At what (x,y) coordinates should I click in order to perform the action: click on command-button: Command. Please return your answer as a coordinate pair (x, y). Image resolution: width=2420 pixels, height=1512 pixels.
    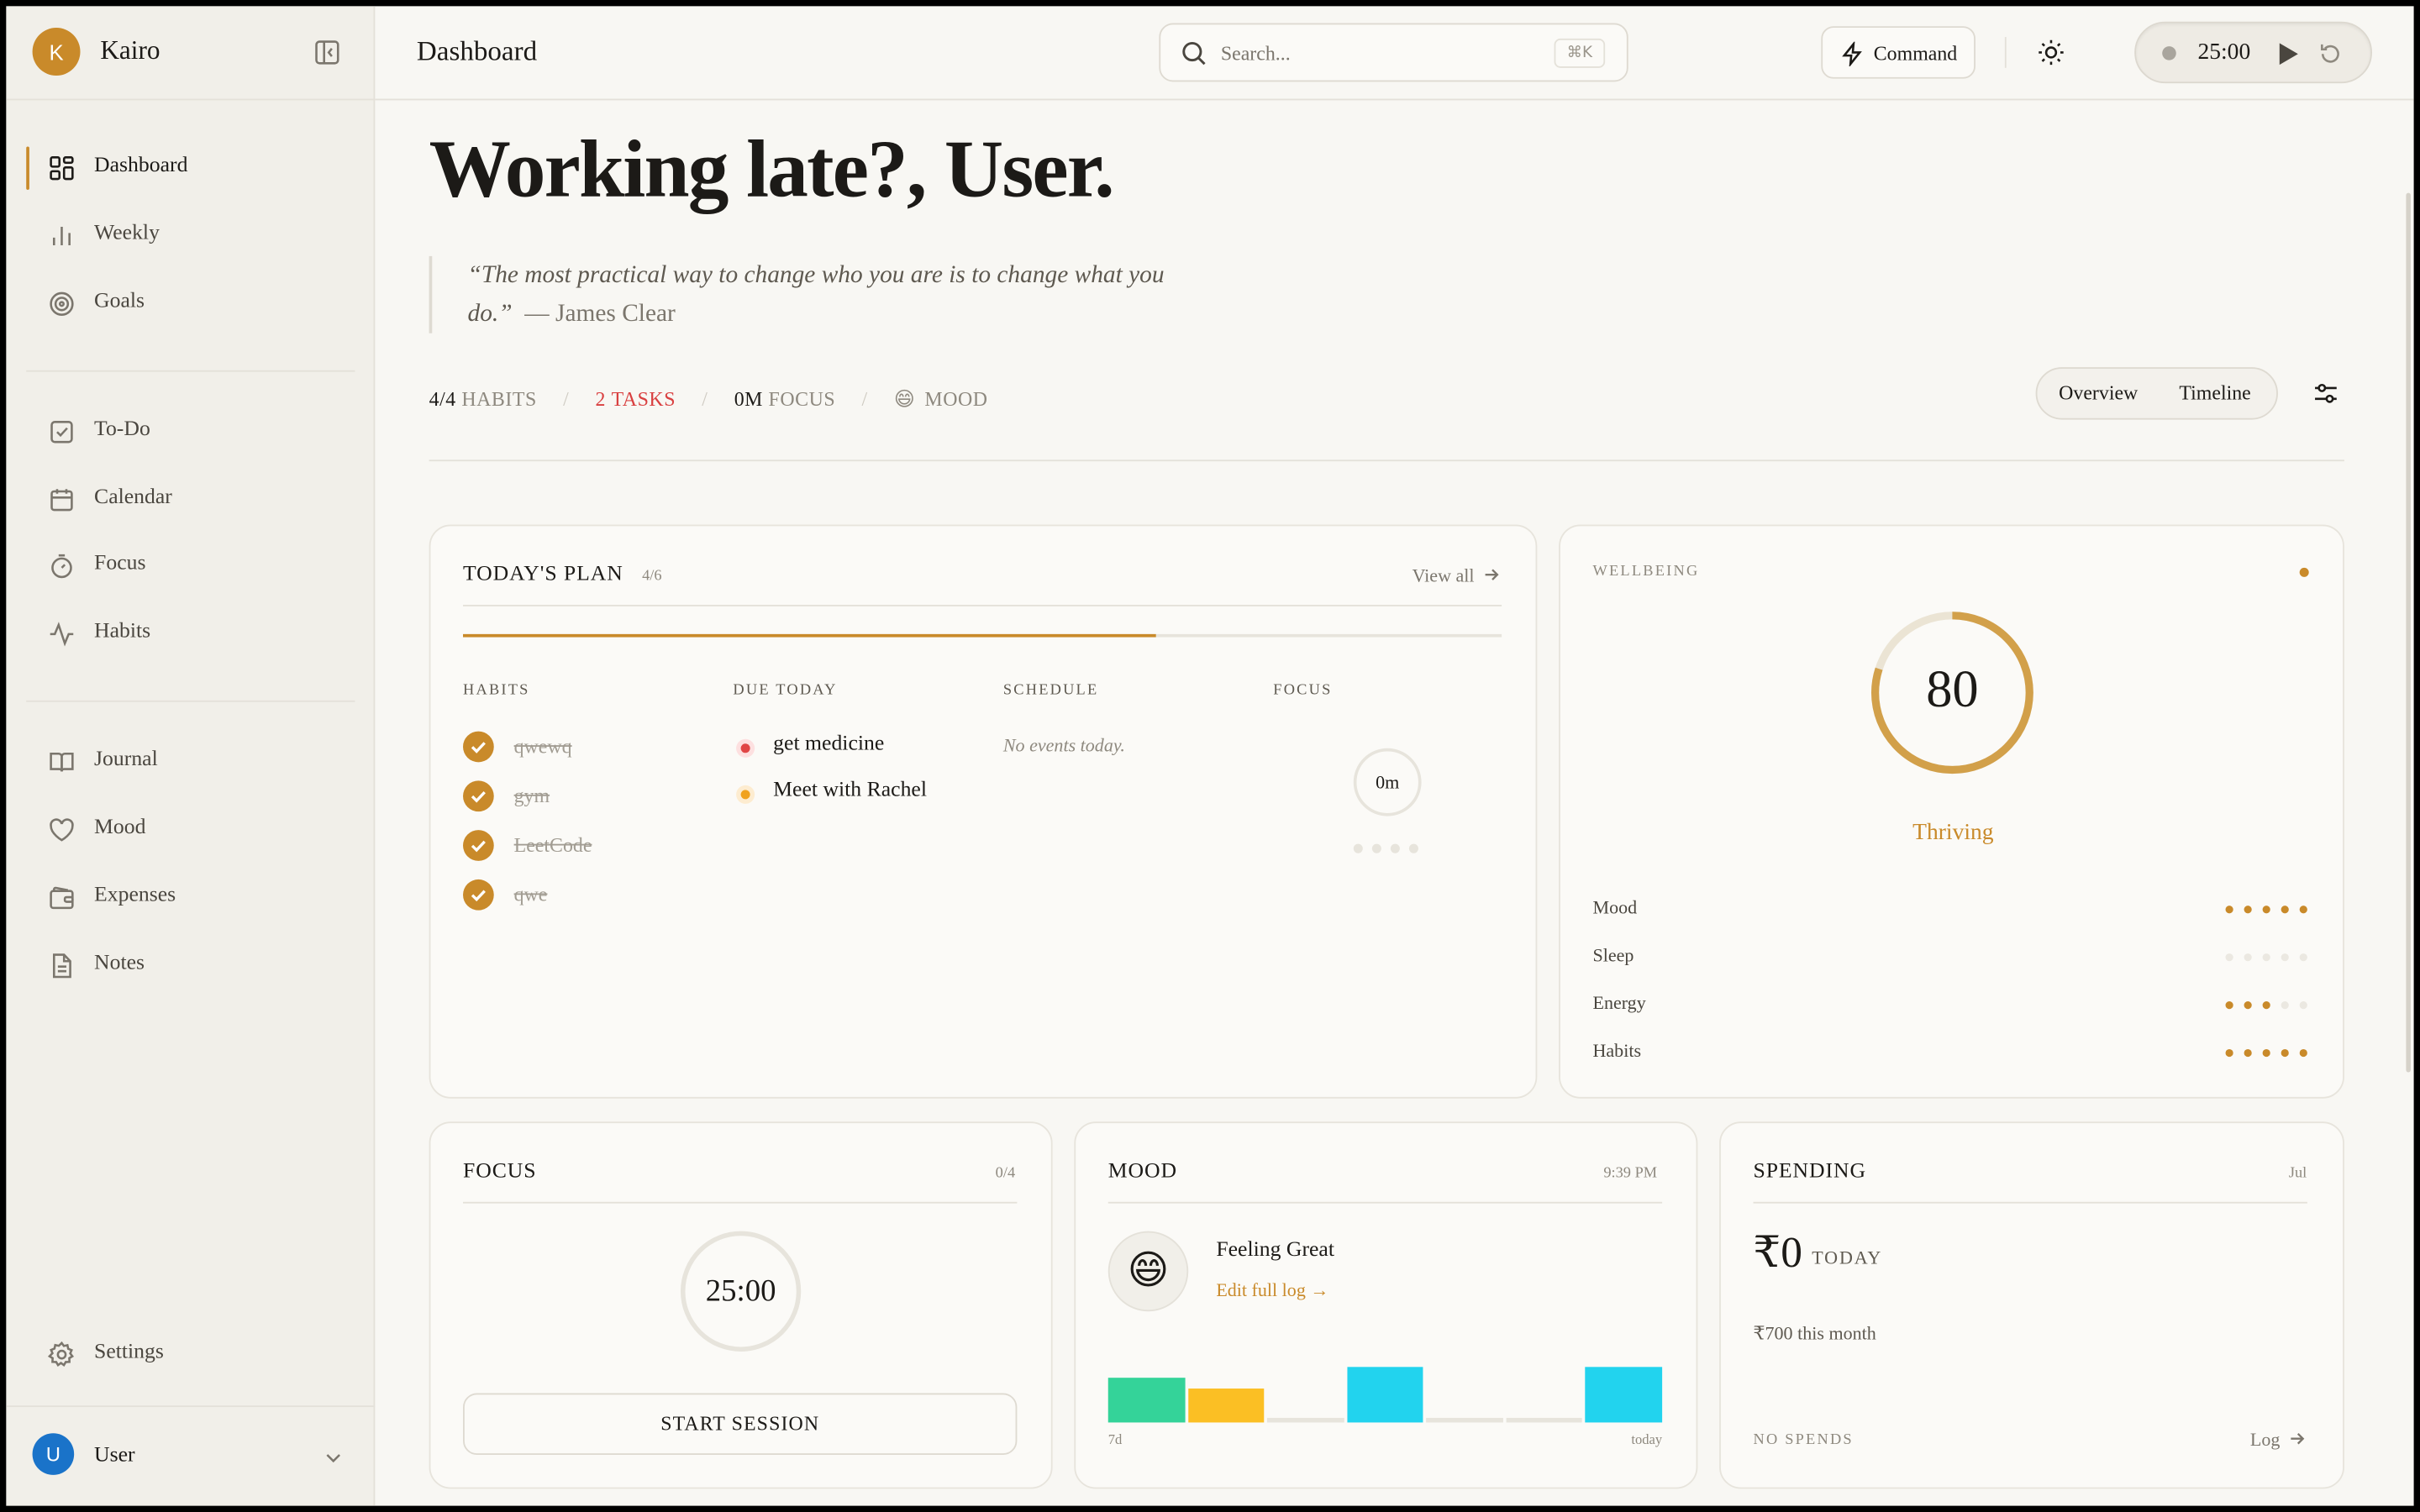
    Looking at the image, I should click on (1898, 52).